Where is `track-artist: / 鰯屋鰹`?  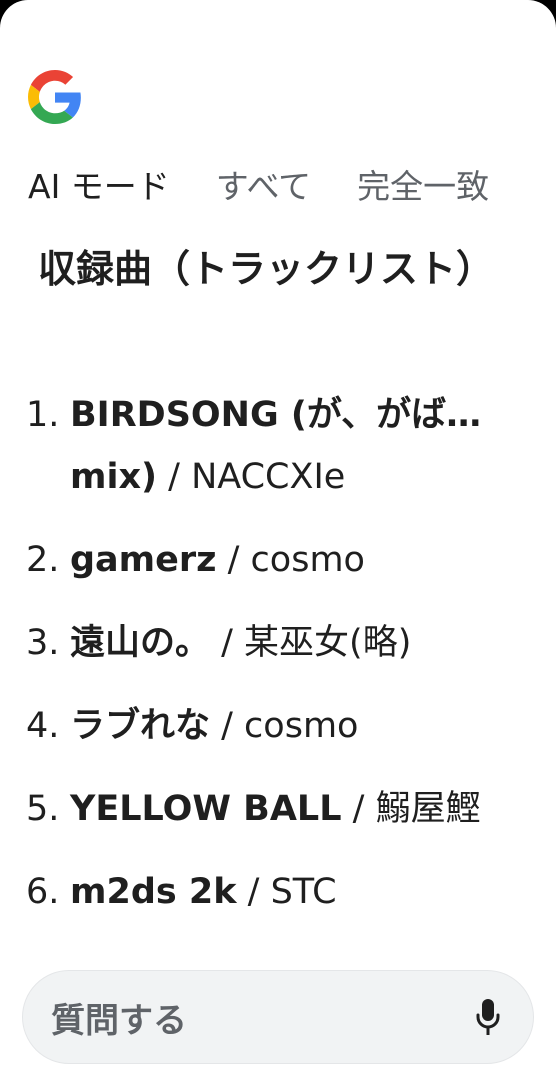
track-artist: / 鰯屋鰹 is located at coordinates (411, 809).